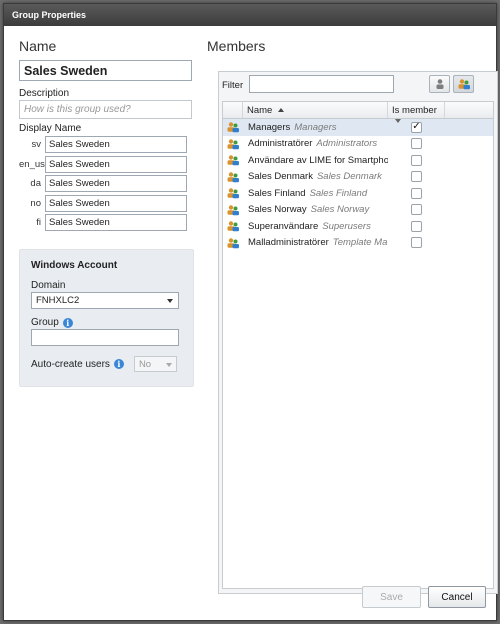  Describe the element at coordinates (32, 164) in the screenshot. I see `lang-code: en_us` at that location.